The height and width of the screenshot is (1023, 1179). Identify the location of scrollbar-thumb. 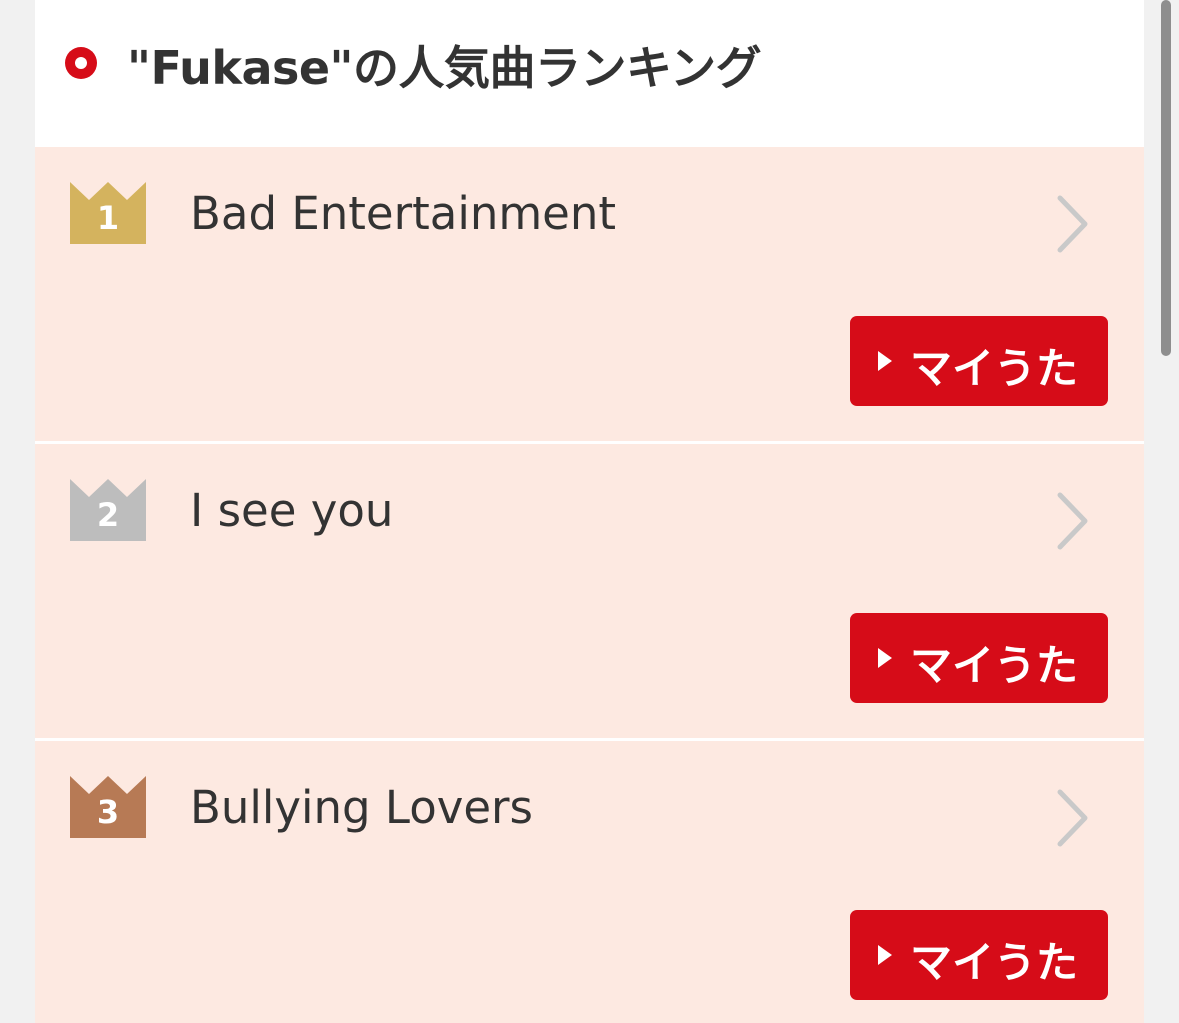
(1166, 178).